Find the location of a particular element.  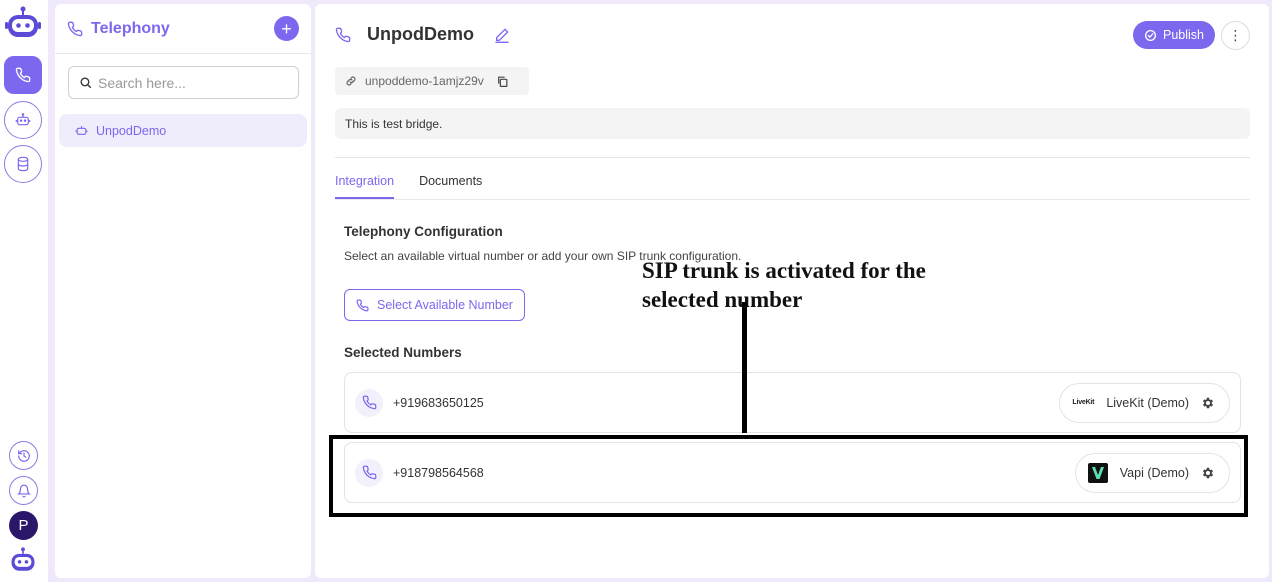

history-button is located at coordinates (23, 455).